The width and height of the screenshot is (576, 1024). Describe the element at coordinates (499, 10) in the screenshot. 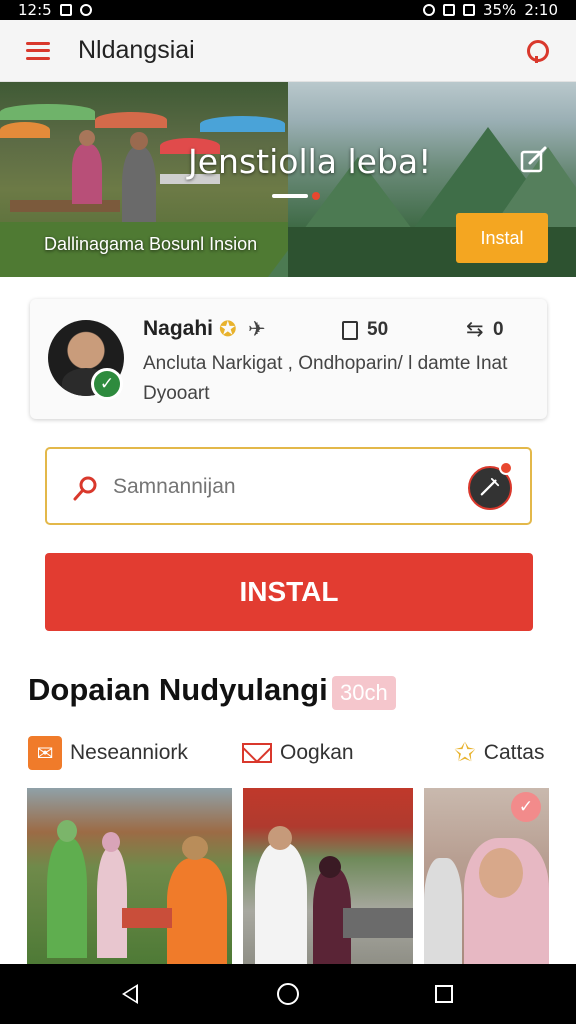

I see `battery-percent: 35%` at that location.